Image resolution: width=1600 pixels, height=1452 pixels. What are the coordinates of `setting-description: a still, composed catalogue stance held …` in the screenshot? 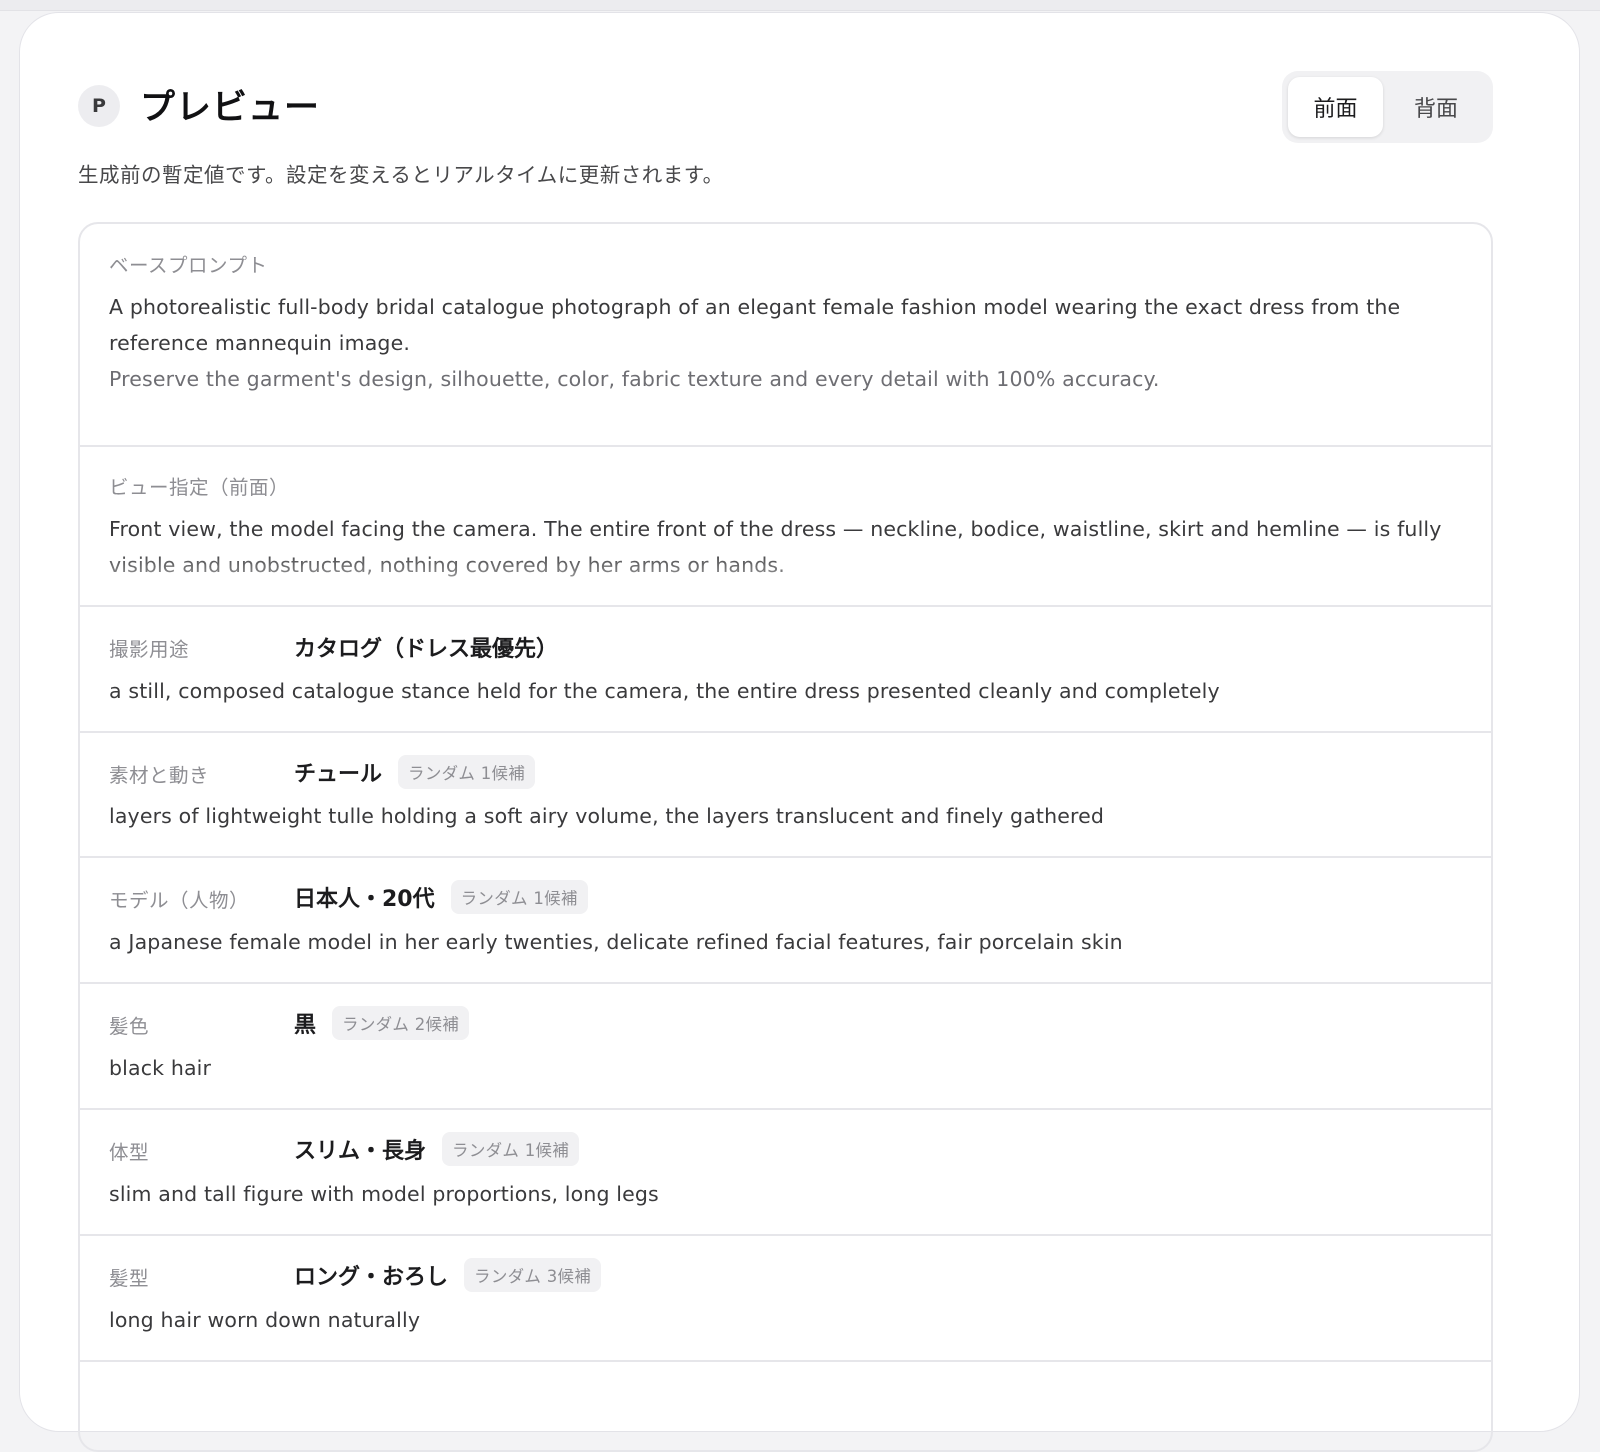 It's located at (664, 691).